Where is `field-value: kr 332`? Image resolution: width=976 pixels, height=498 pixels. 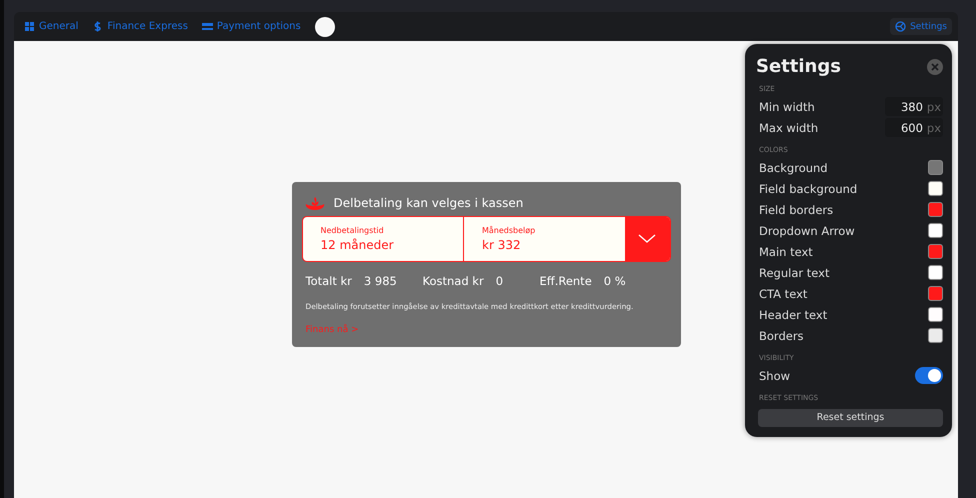 field-value: kr 332 is located at coordinates (502, 245).